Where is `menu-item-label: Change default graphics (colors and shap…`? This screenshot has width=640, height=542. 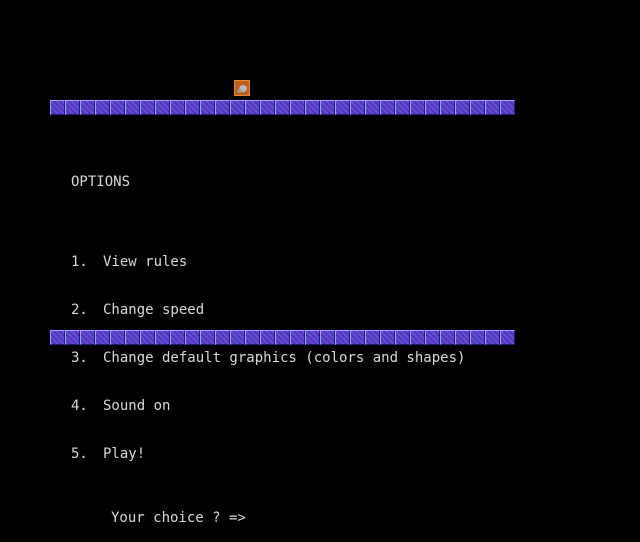
menu-item-label: Change default graphics (colors and shap… is located at coordinates (284, 358).